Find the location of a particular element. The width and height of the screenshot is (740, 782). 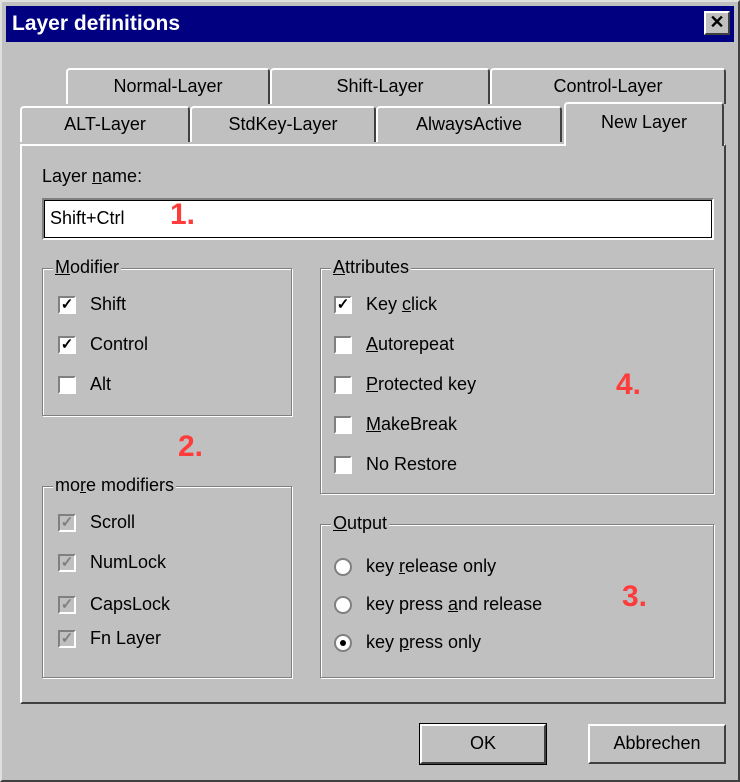

shift-label: Shift is located at coordinates (108, 304).